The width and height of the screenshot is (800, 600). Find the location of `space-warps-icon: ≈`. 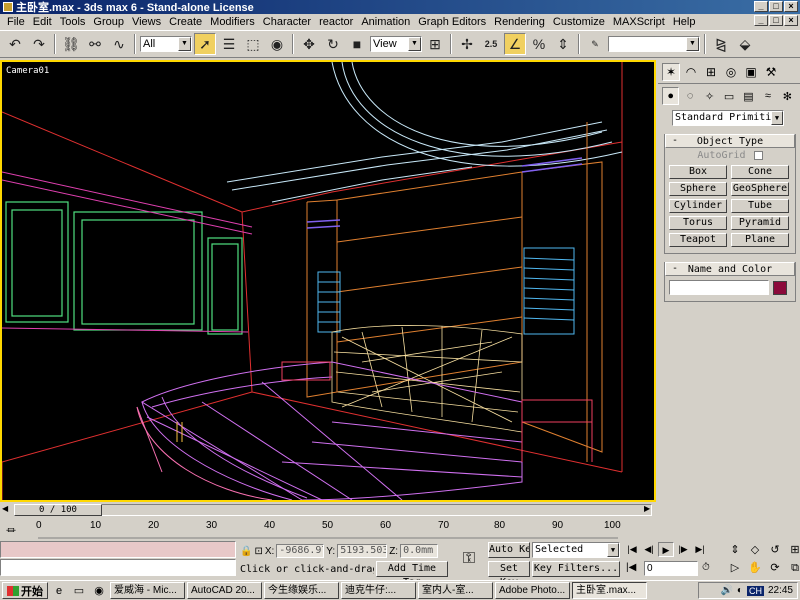

space-warps-icon: ≈ is located at coordinates (767, 96).